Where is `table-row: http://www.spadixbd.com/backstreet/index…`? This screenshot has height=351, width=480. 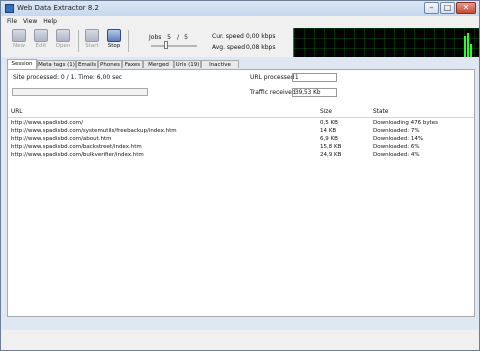 table-row: http://www.spadixbd.com/backstreet/index… is located at coordinates (241, 148).